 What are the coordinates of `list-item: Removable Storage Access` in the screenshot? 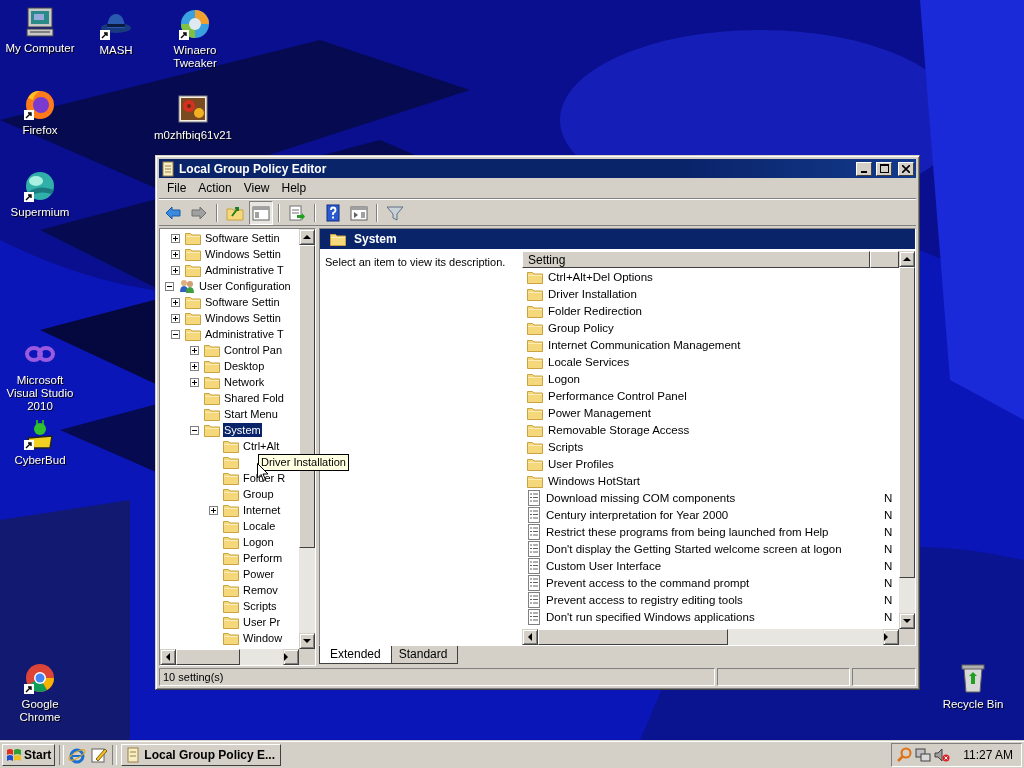 It's located at (714, 429).